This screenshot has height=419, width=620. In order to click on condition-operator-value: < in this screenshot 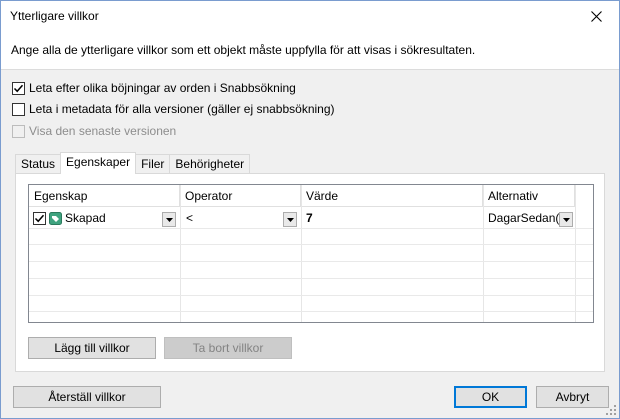, I will do `click(190, 218)`.